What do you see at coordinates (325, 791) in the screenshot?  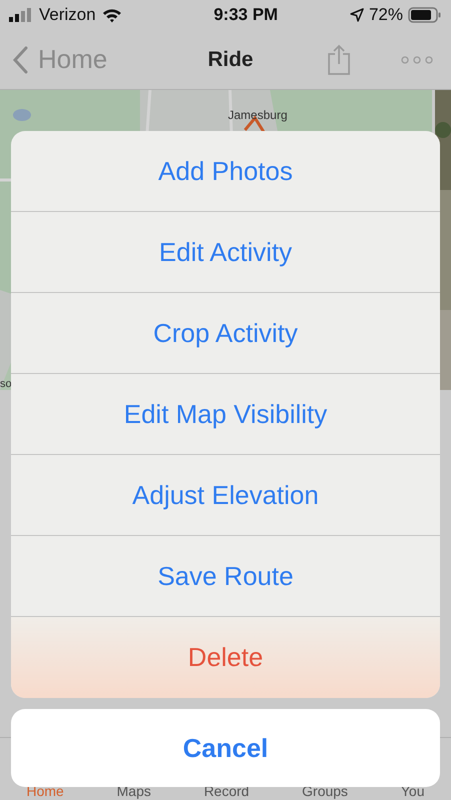 I see `tab-item: Groups` at bounding box center [325, 791].